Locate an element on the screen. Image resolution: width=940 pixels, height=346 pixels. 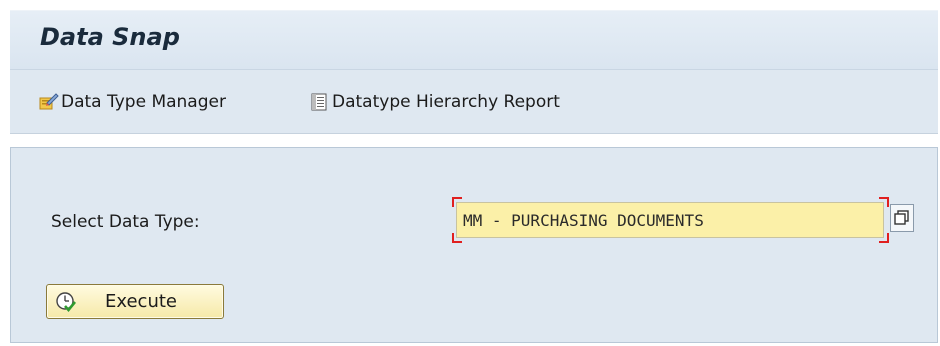
datatype-hierarchy-report-button: Datatype Hierarchy Report is located at coordinates (434, 102).